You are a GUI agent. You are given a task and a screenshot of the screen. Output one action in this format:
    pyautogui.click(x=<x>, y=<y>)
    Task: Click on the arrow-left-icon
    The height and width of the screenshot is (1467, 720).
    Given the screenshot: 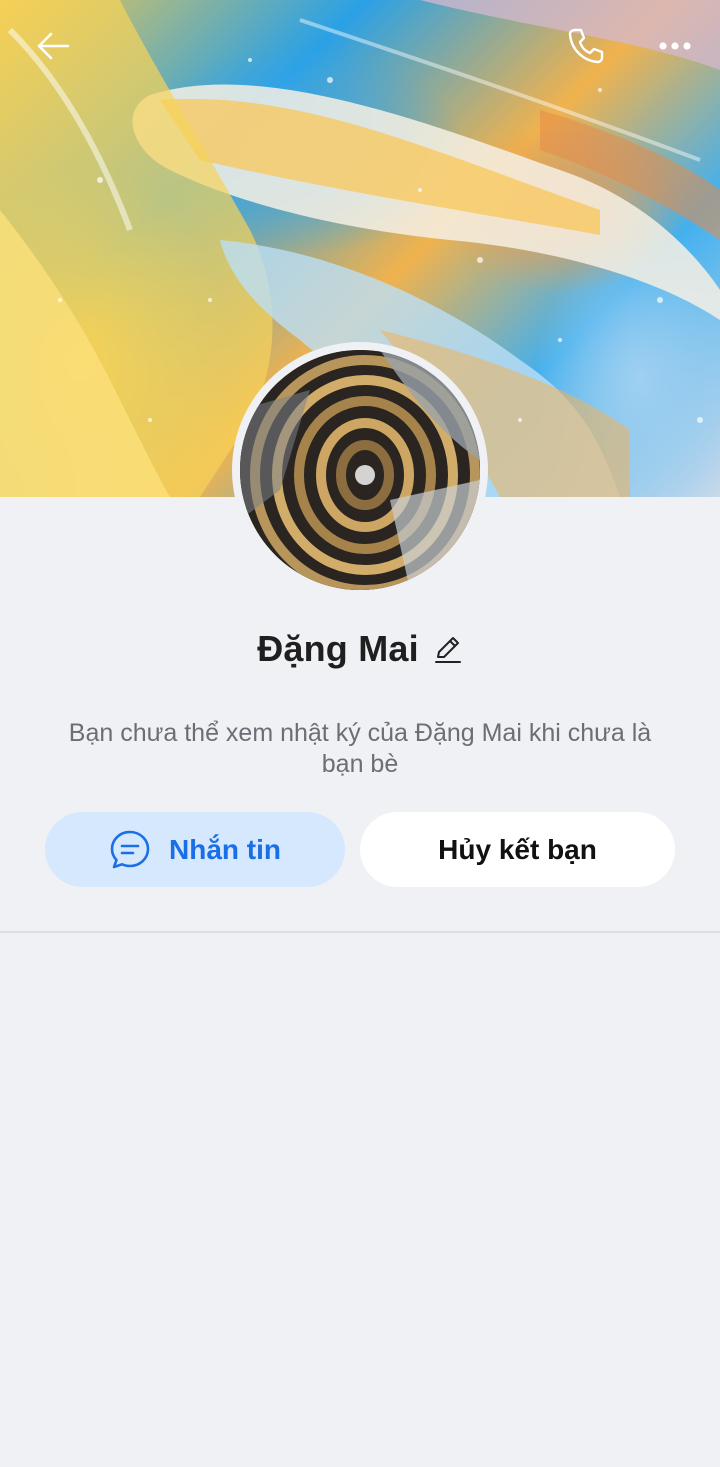 What is the action you would take?
    pyautogui.click(x=53, y=46)
    